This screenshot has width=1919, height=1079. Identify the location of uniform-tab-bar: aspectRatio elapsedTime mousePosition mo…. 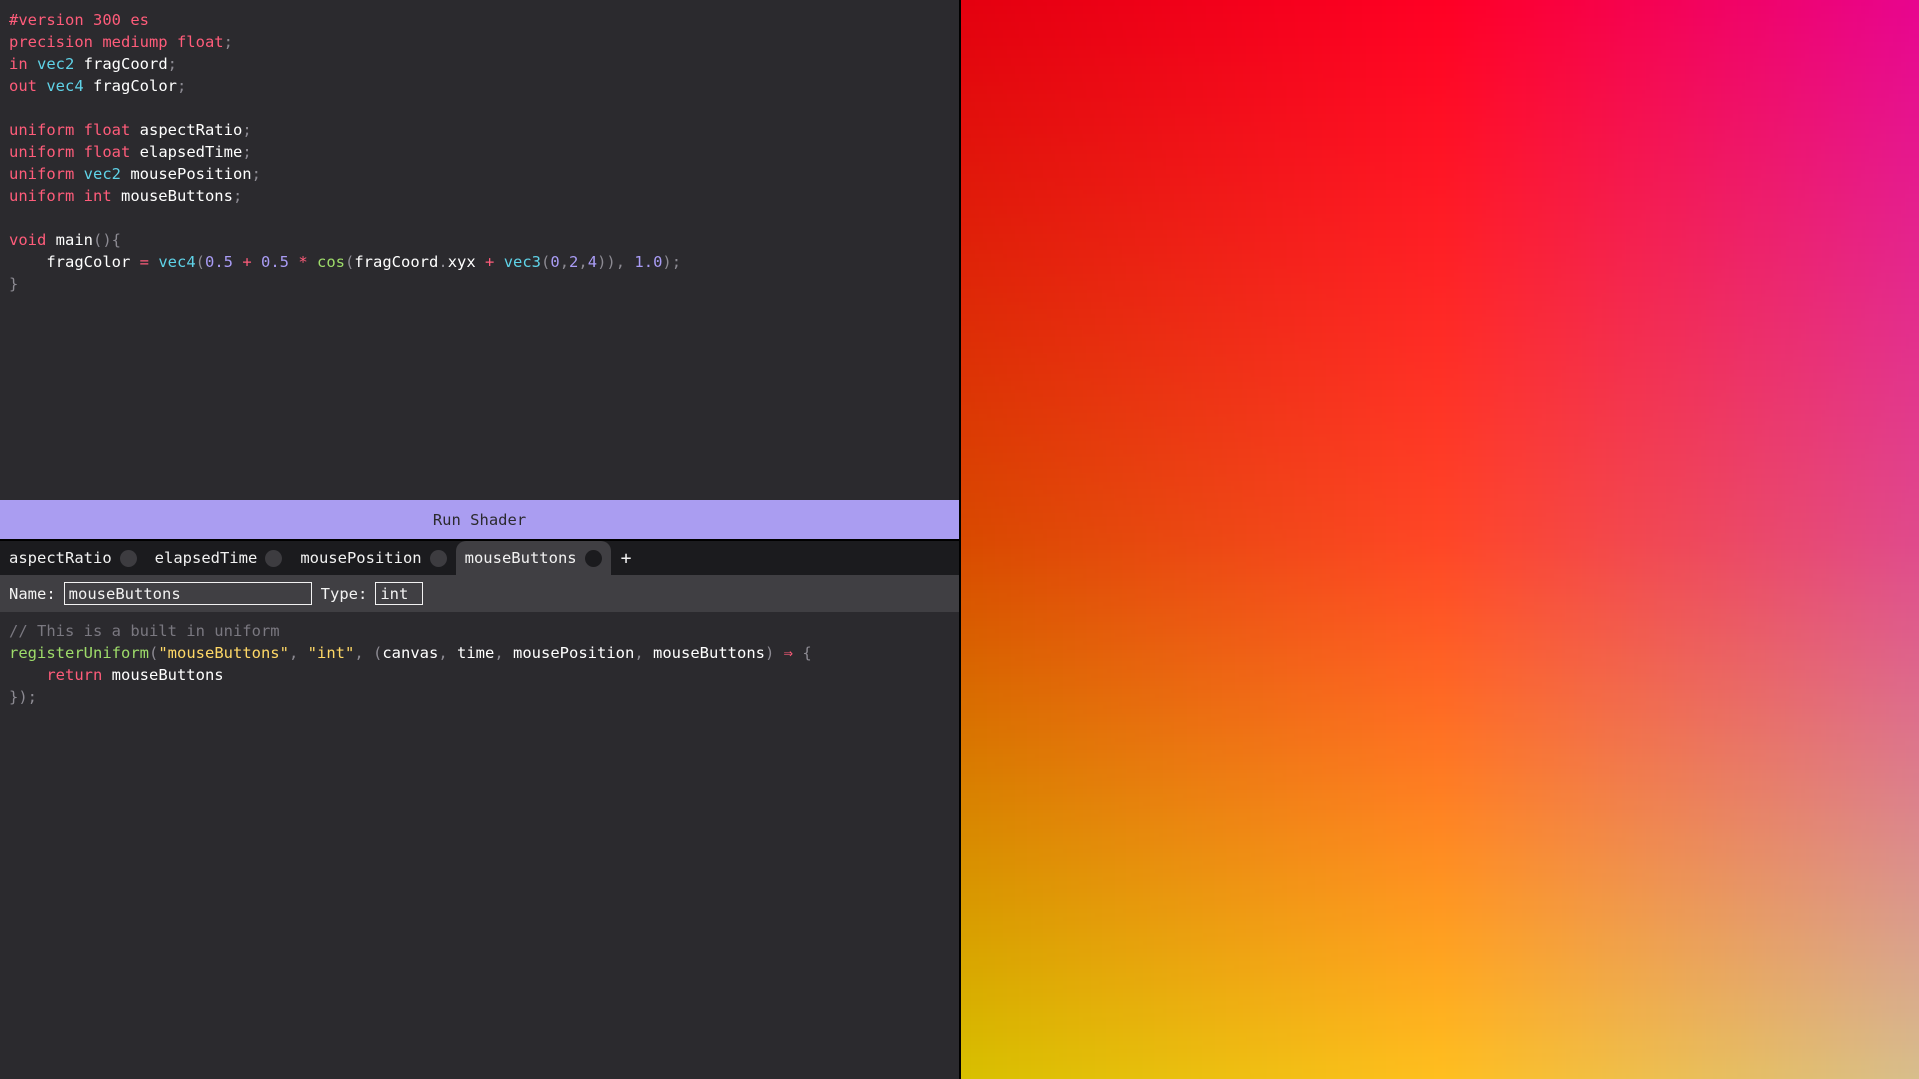
(479, 558).